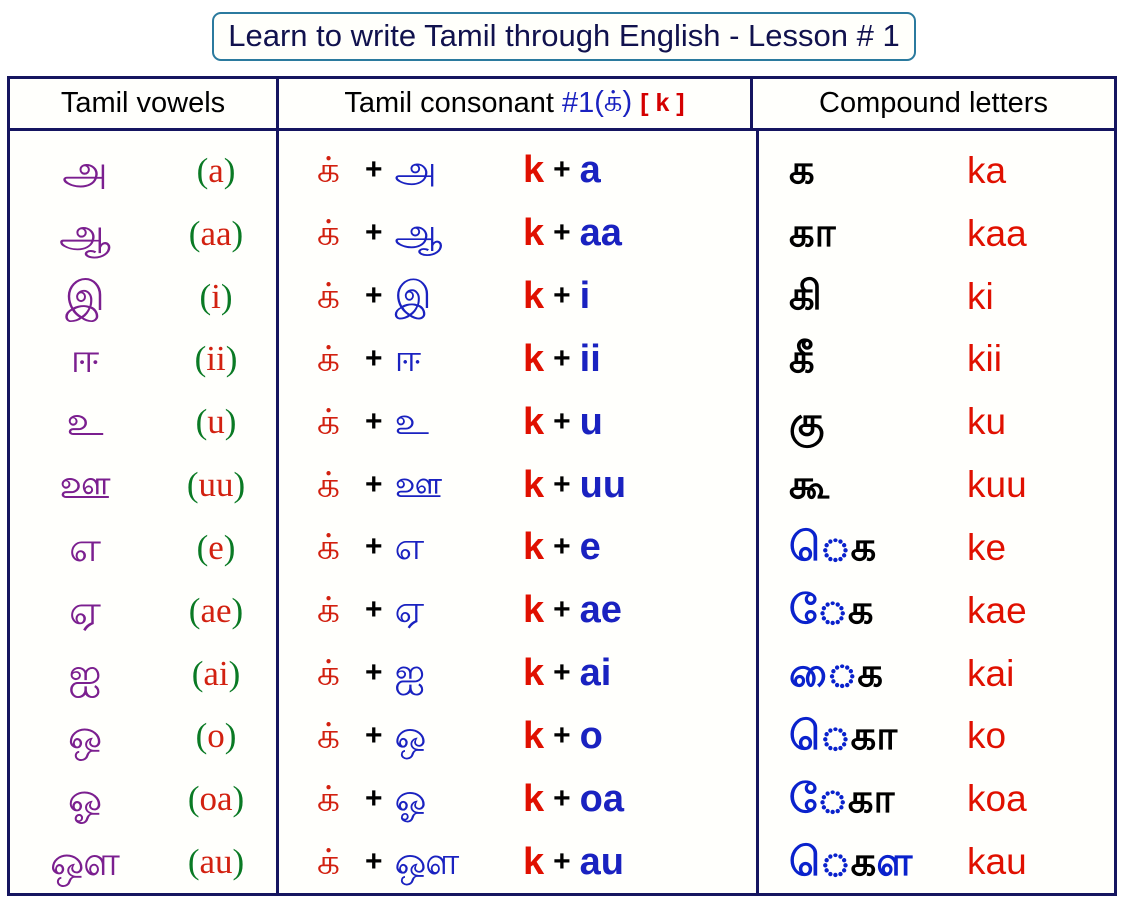  What do you see at coordinates (854, 296) in the screenshot?
I see `compound-glyph: கி` at bounding box center [854, 296].